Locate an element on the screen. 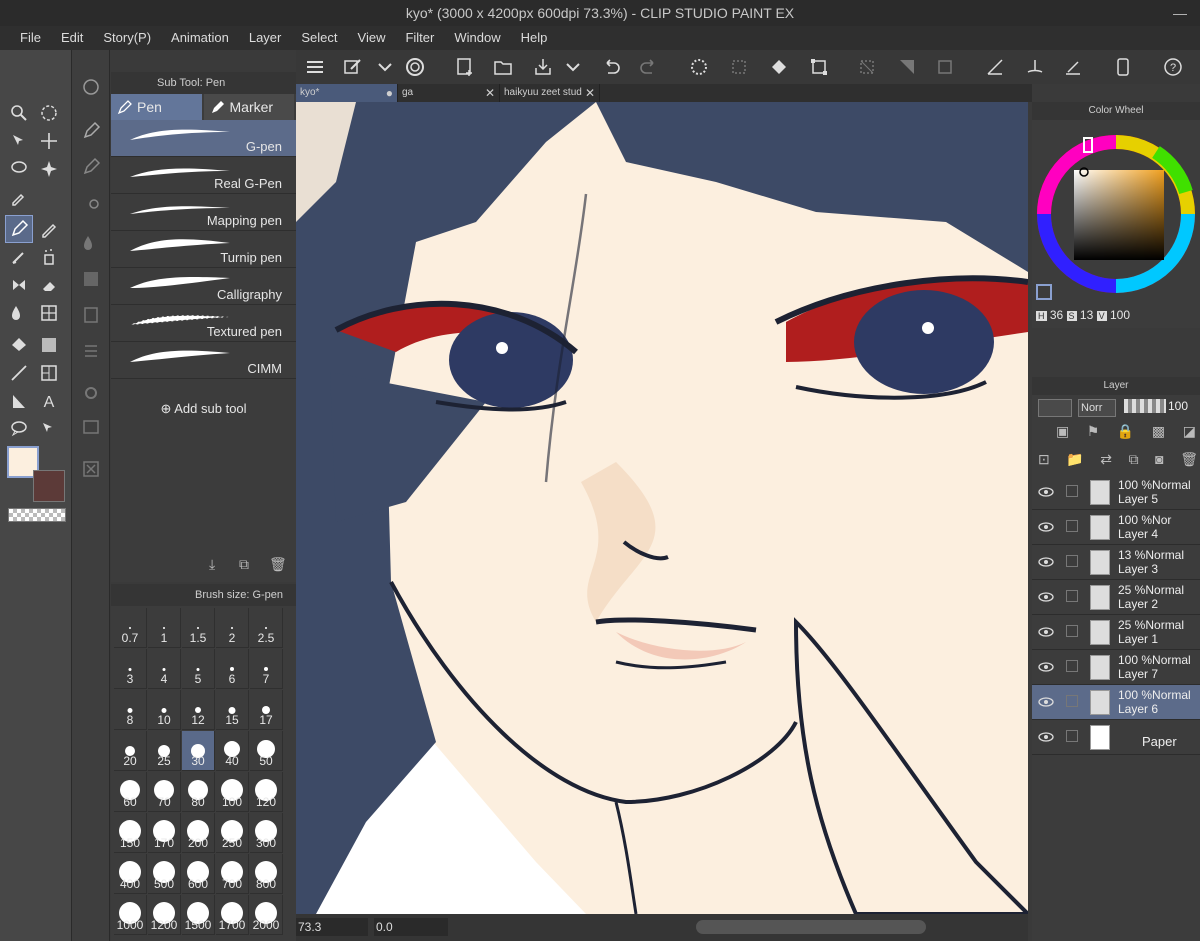 This screenshot has width=1200, height=941. sub-tool-turnip-pen: Turnip pen is located at coordinates (203, 249).